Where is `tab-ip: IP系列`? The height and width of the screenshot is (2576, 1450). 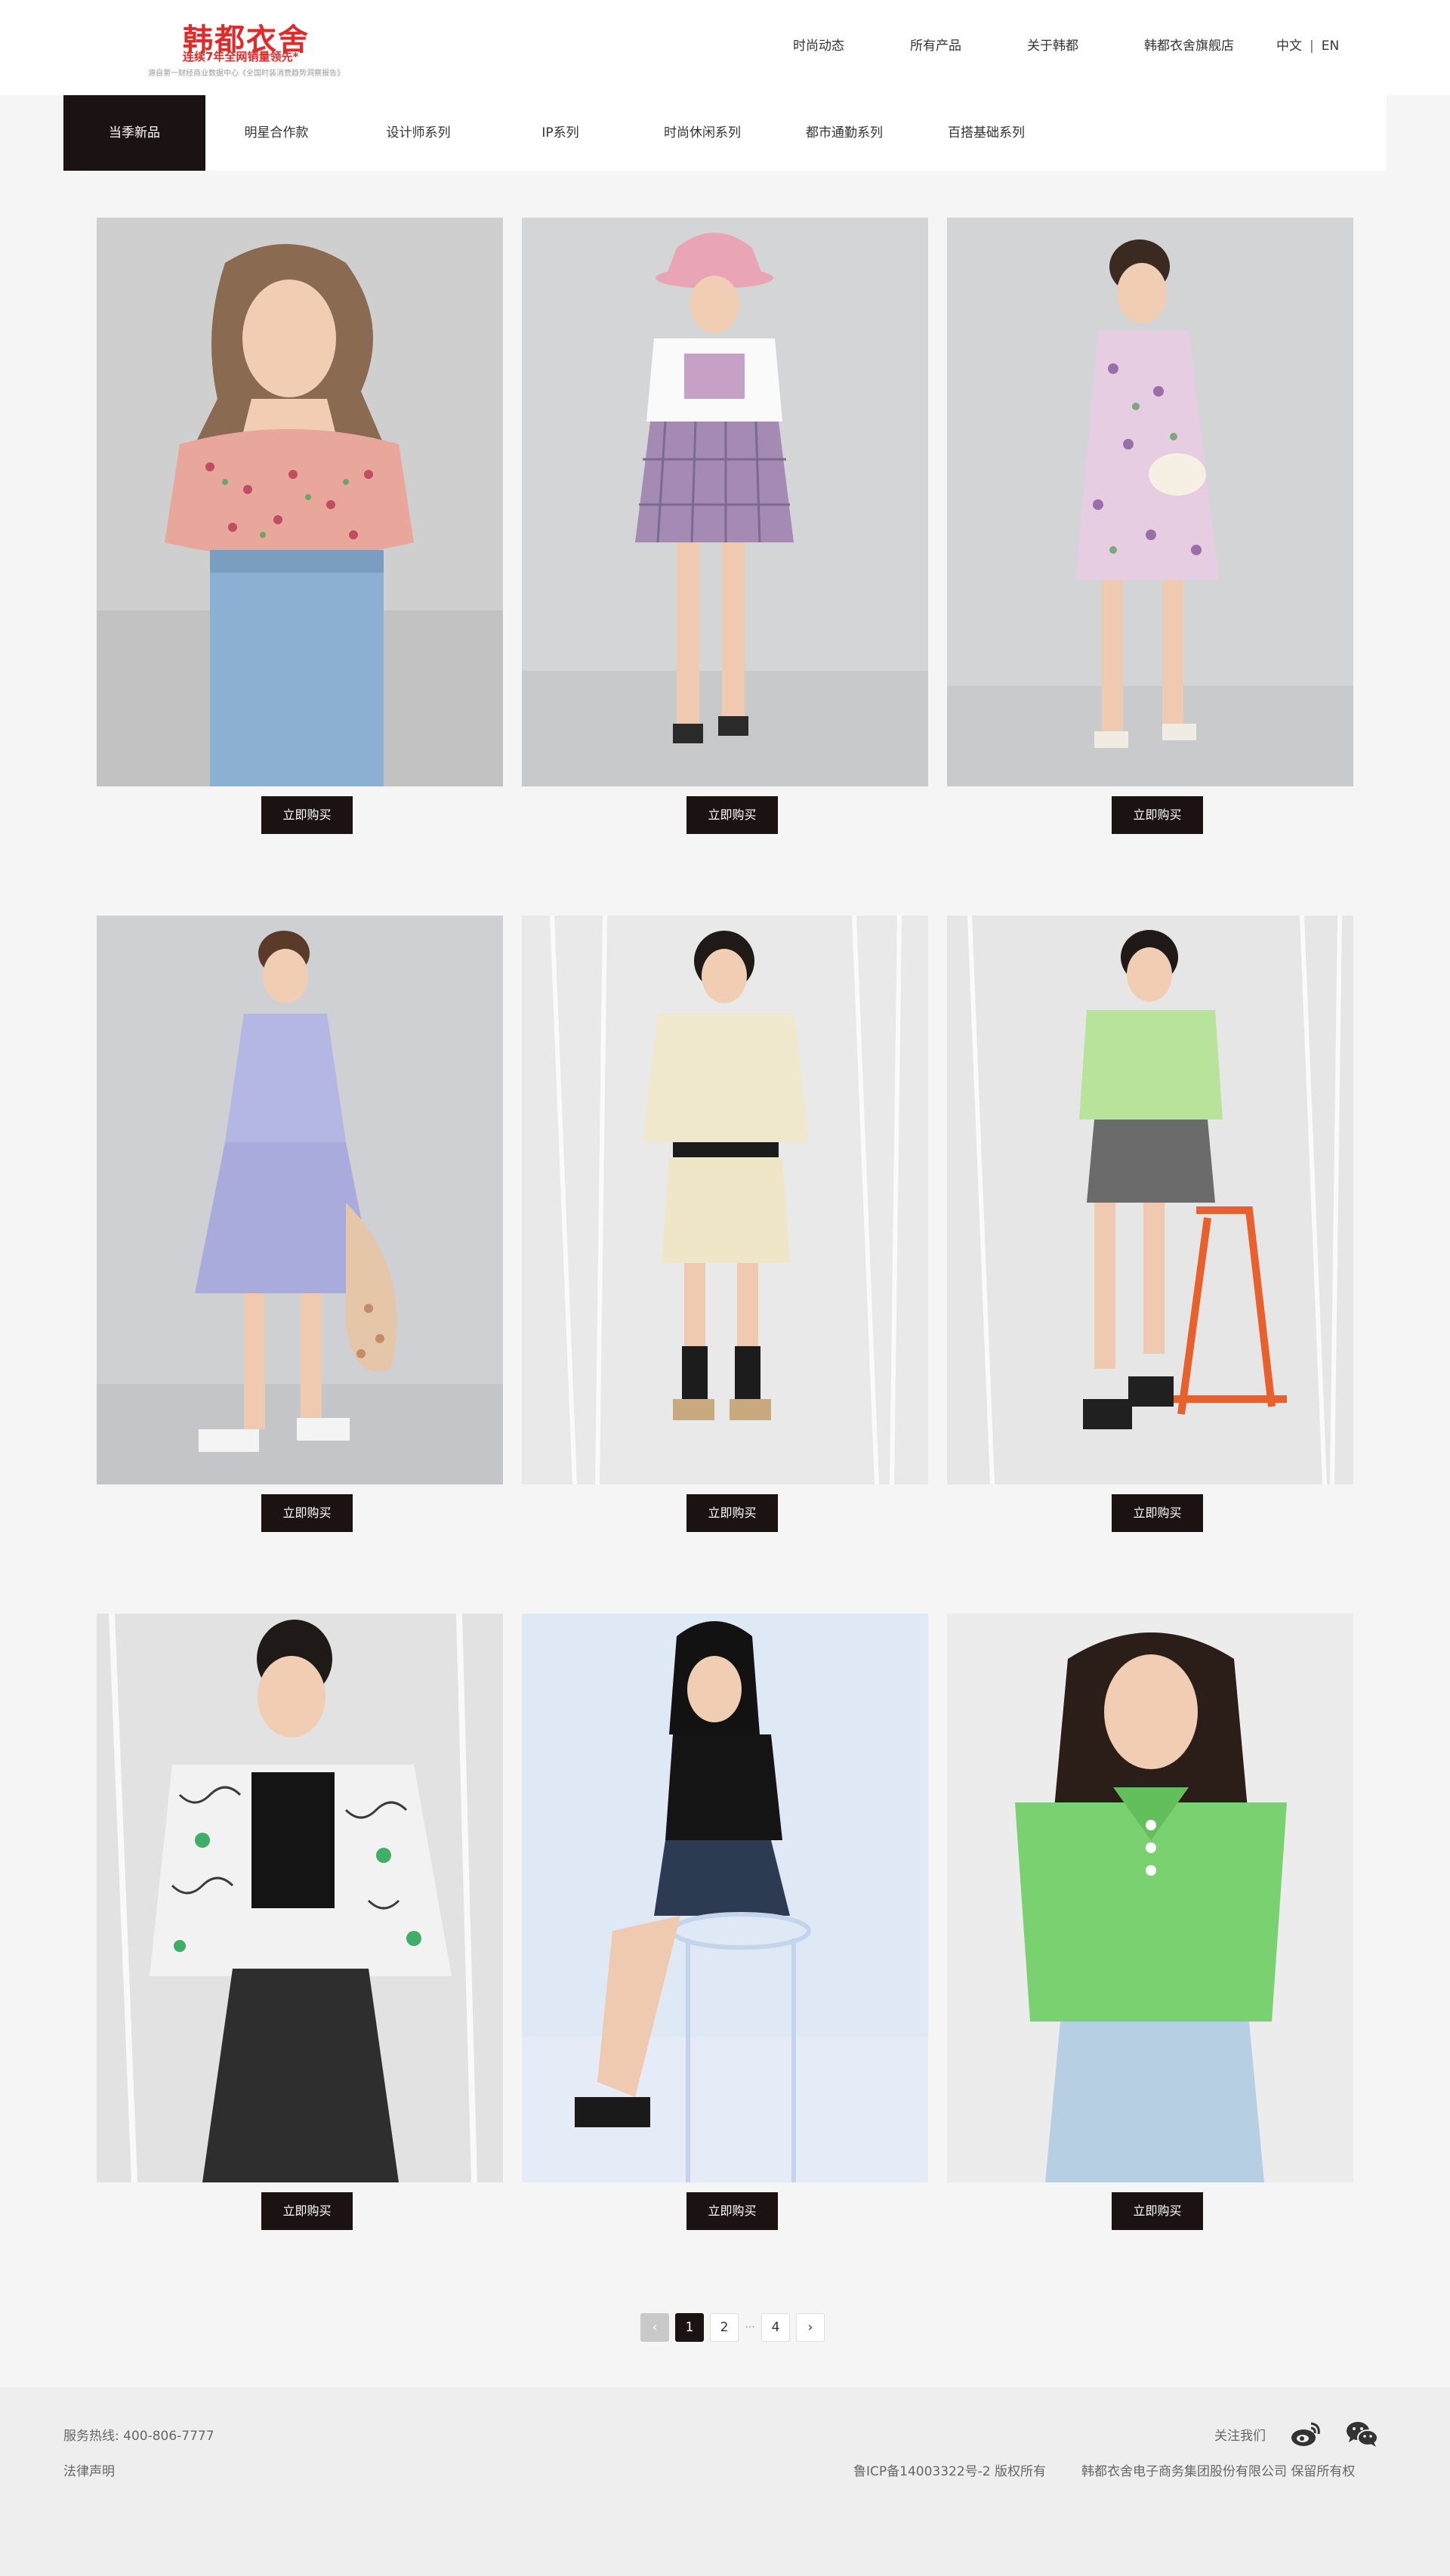
tab-ip: IP系列 is located at coordinates (560, 133).